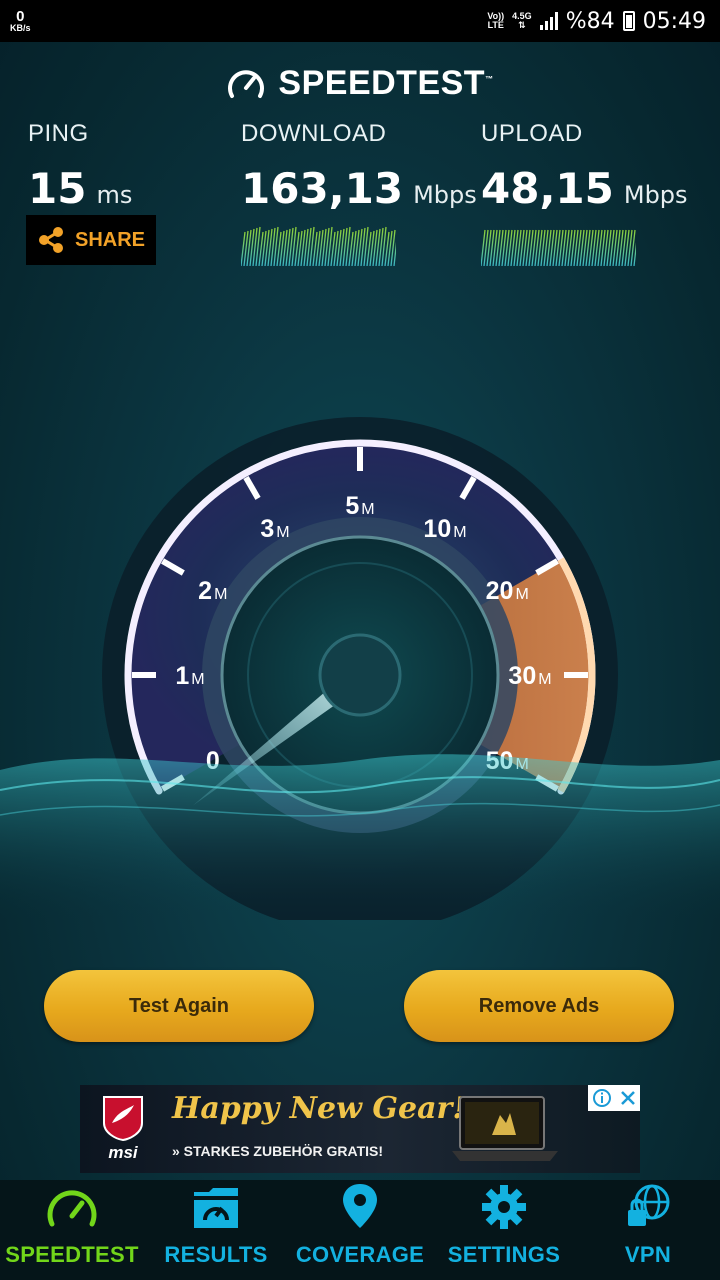 The height and width of the screenshot is (1280, 720). I want to click on gauge-tick-value: 2, so click(205, 591).